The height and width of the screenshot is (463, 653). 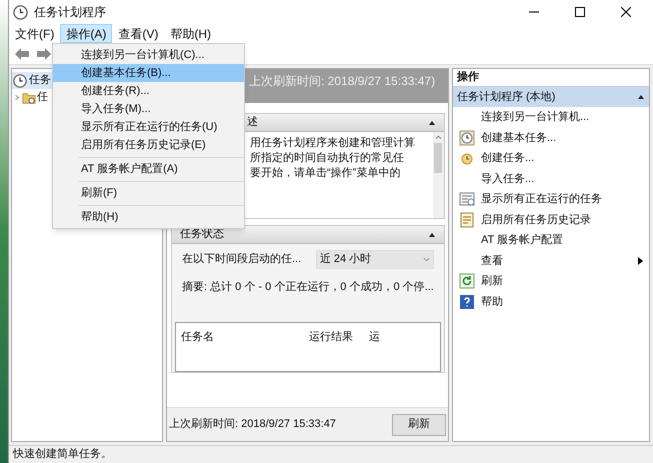 What do you see at coordinates (551, 220) in the screenshot?
I see `action-item: 启用所有任务历史记录` at bounding box center [551, 220].